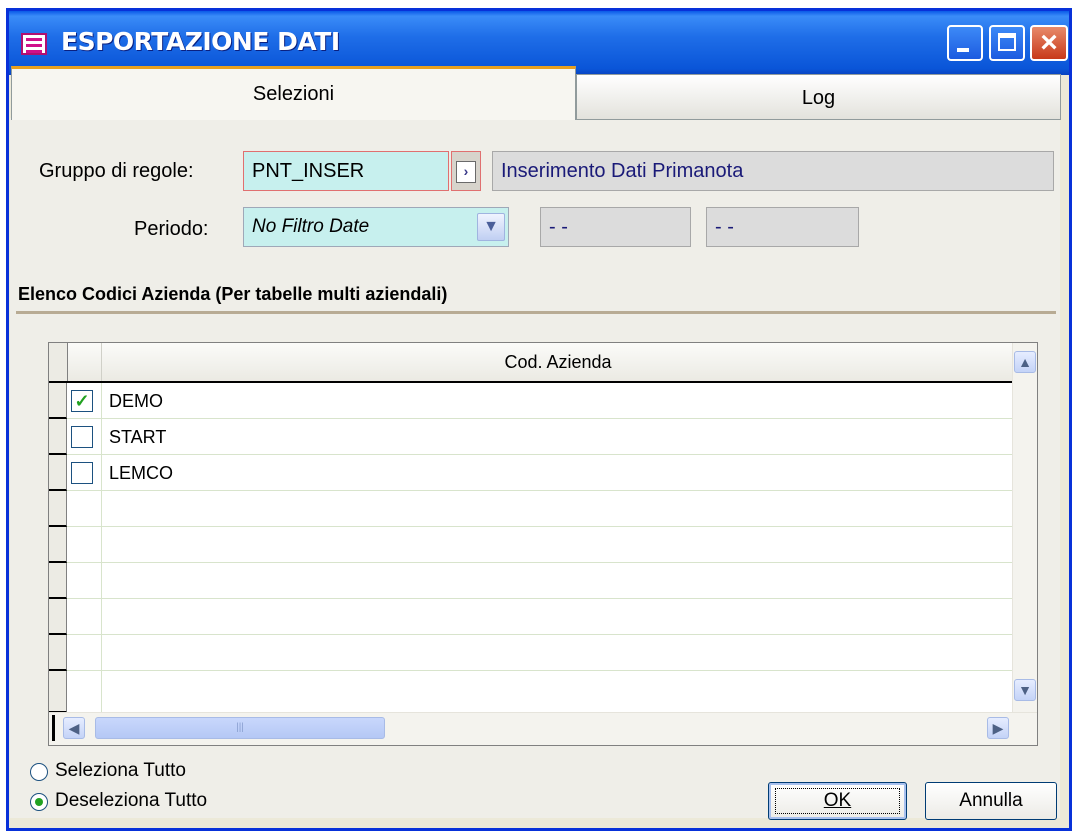 The height and width of the screenshot is (834, 1077). I want to click on row-checkbox: ✓, so click(82, 401).